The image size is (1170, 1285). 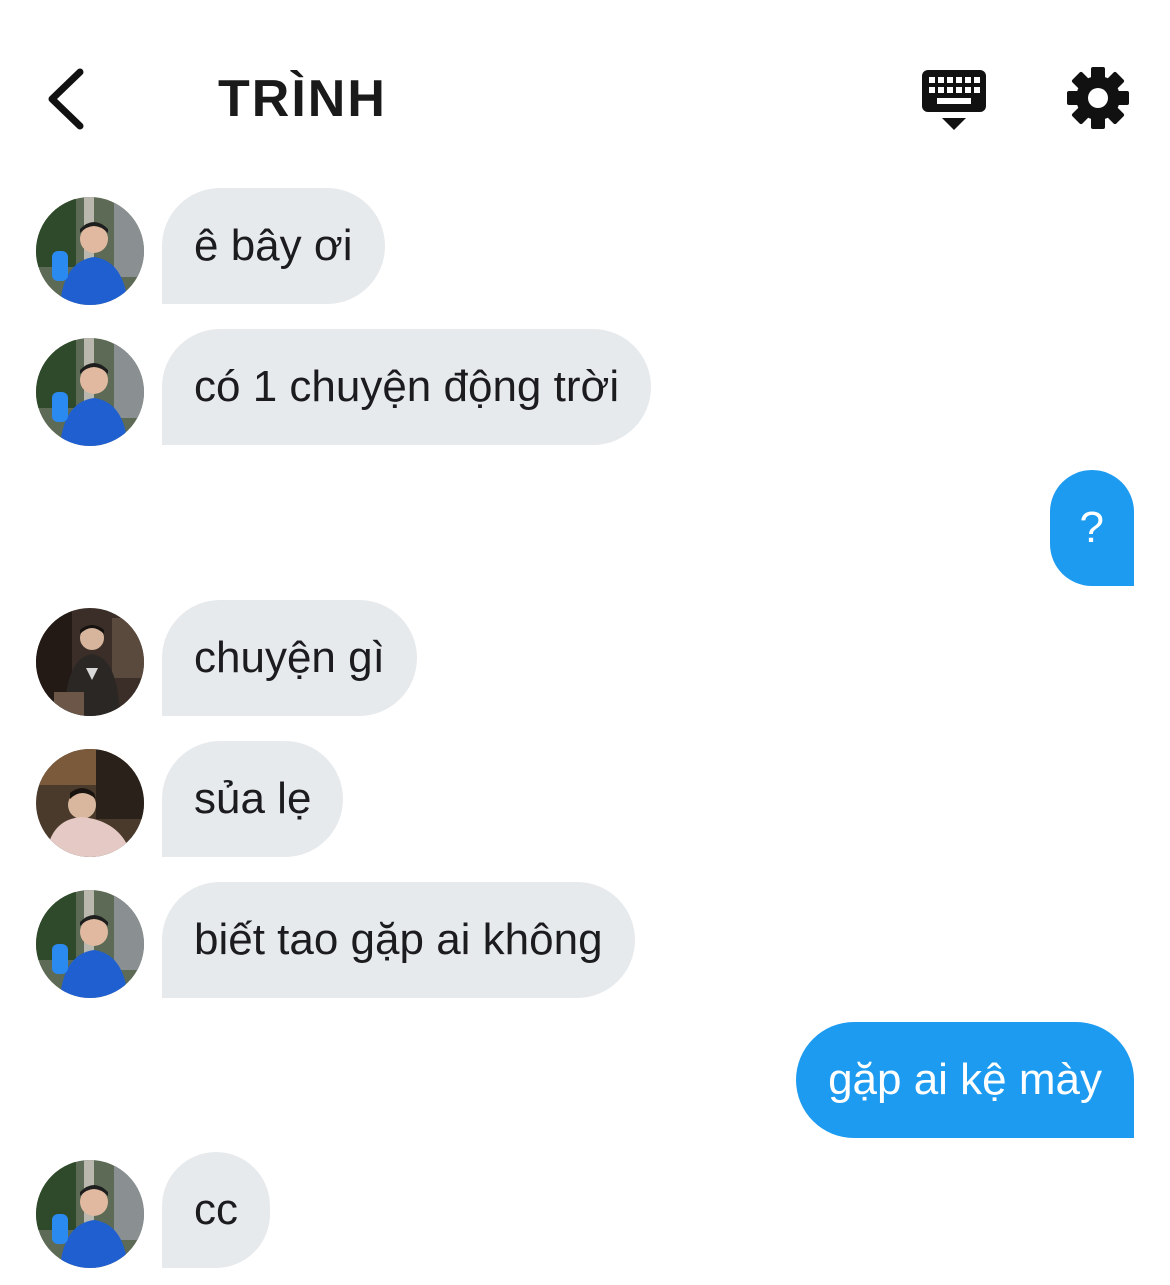 I want to click on keyboard-button, so click(x=954, y=100).